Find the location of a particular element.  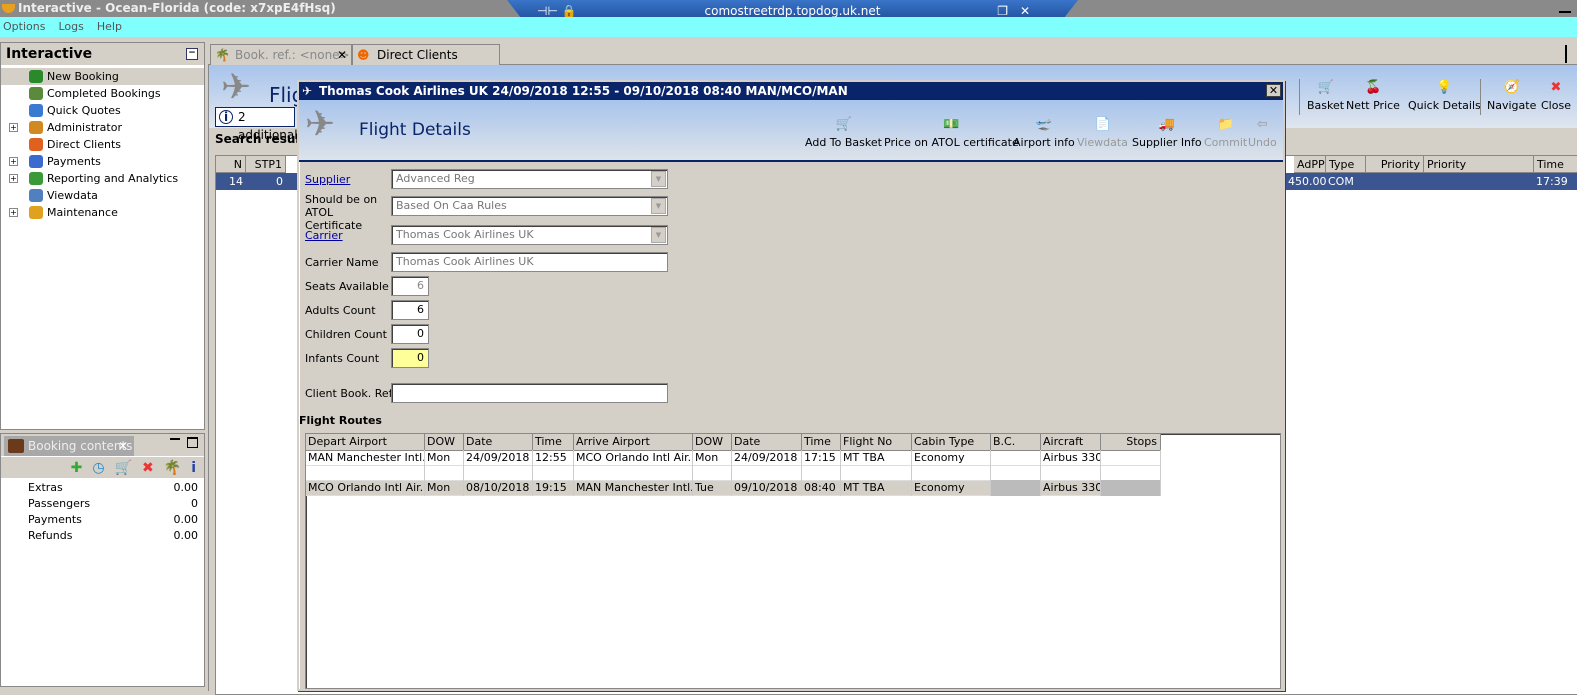

carrier-select: Thomas Cook Airlines UK ▼ is located at coordinates (529, 235).